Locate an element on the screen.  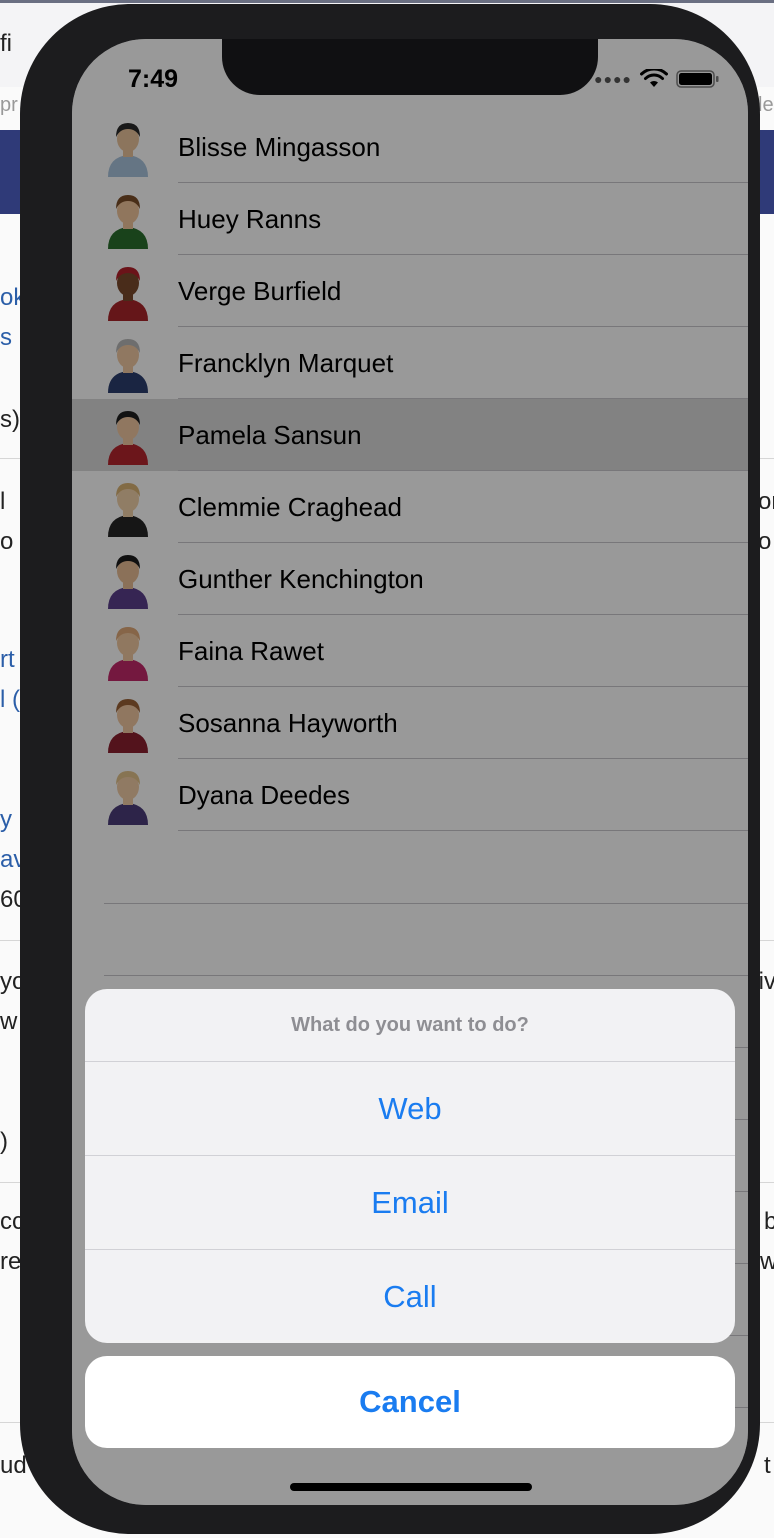
page-text-fragment: b is located at coordinates (769, 1221).